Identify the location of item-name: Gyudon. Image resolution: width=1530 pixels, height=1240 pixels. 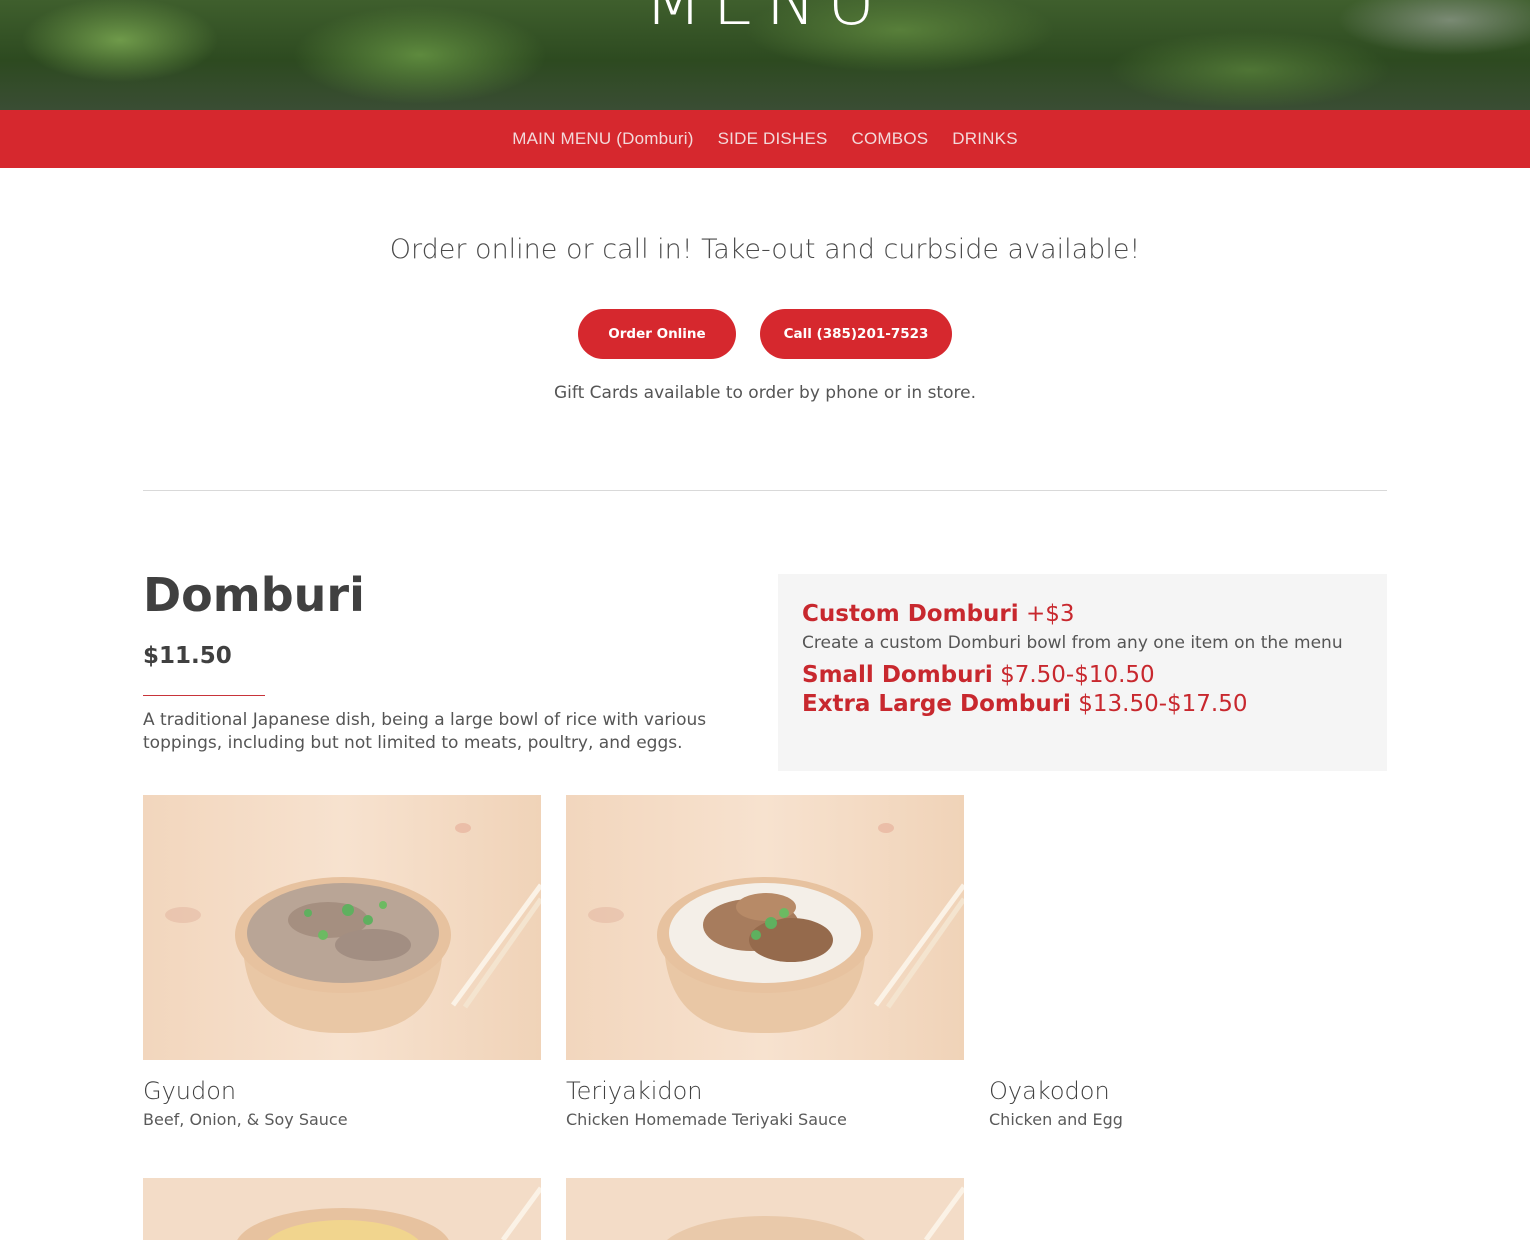
(190, 1091).